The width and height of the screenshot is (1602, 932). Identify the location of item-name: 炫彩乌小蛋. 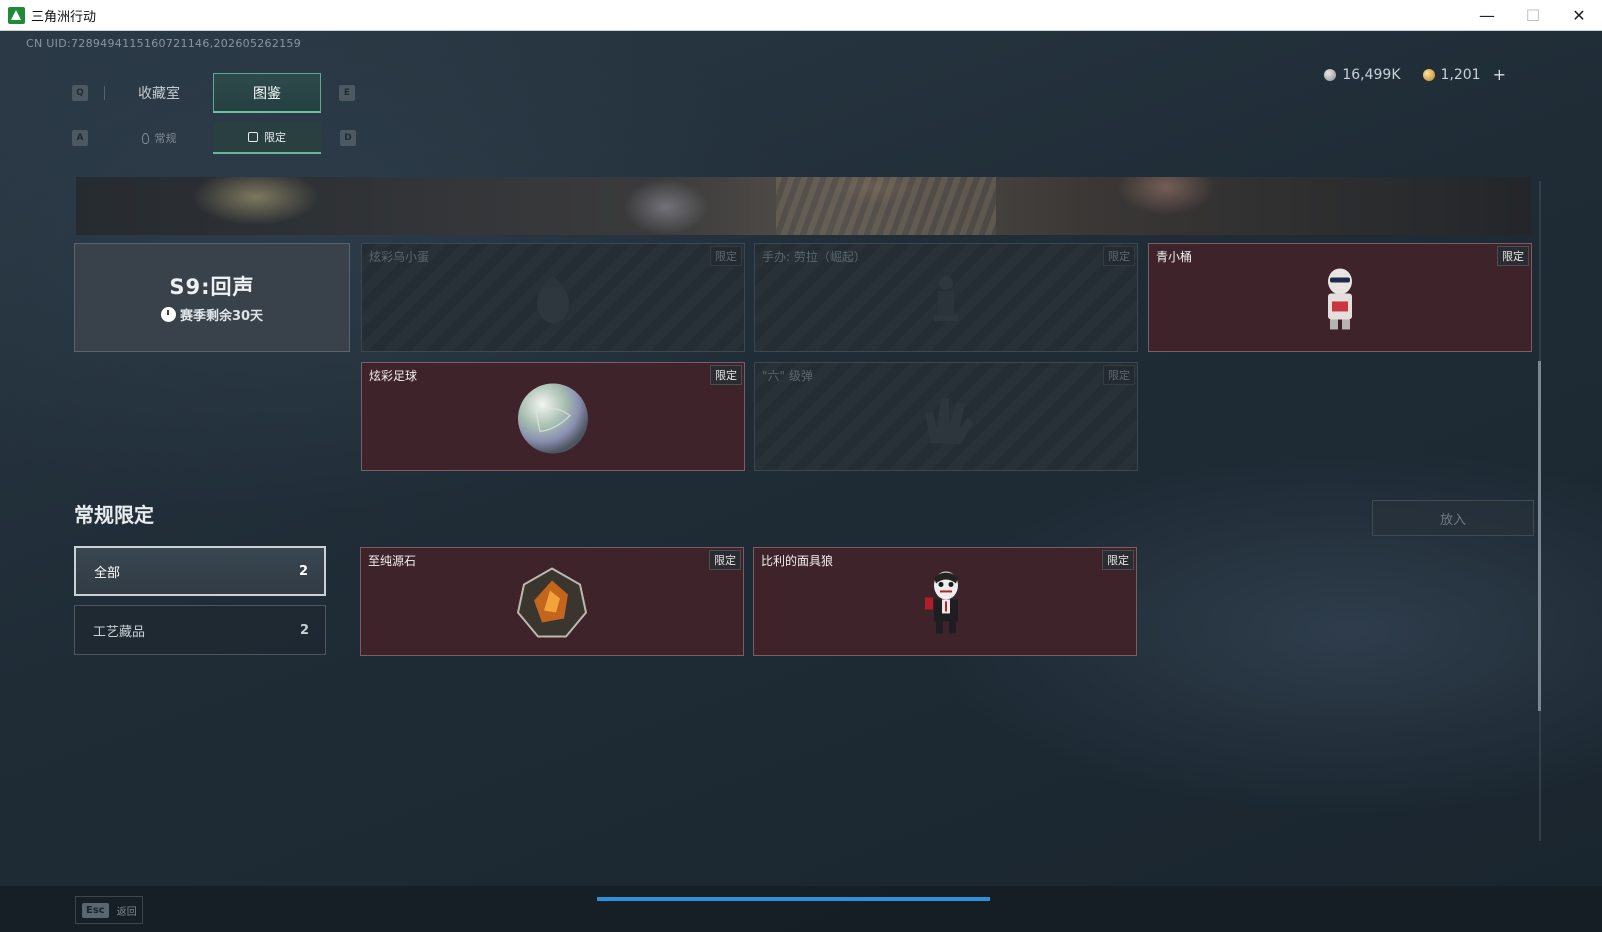
(399, 257).